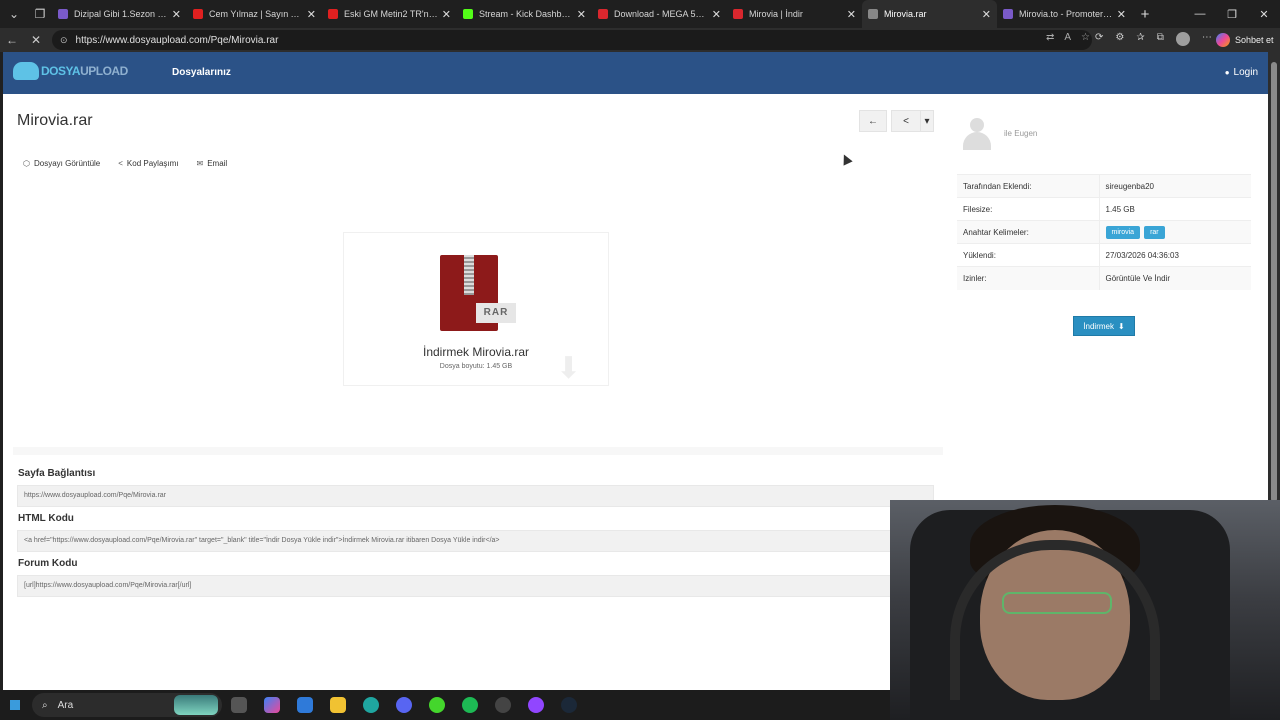 The width and height of the screenshot is (1280, 720). I want to click on steam-icon, so click(568, 705).